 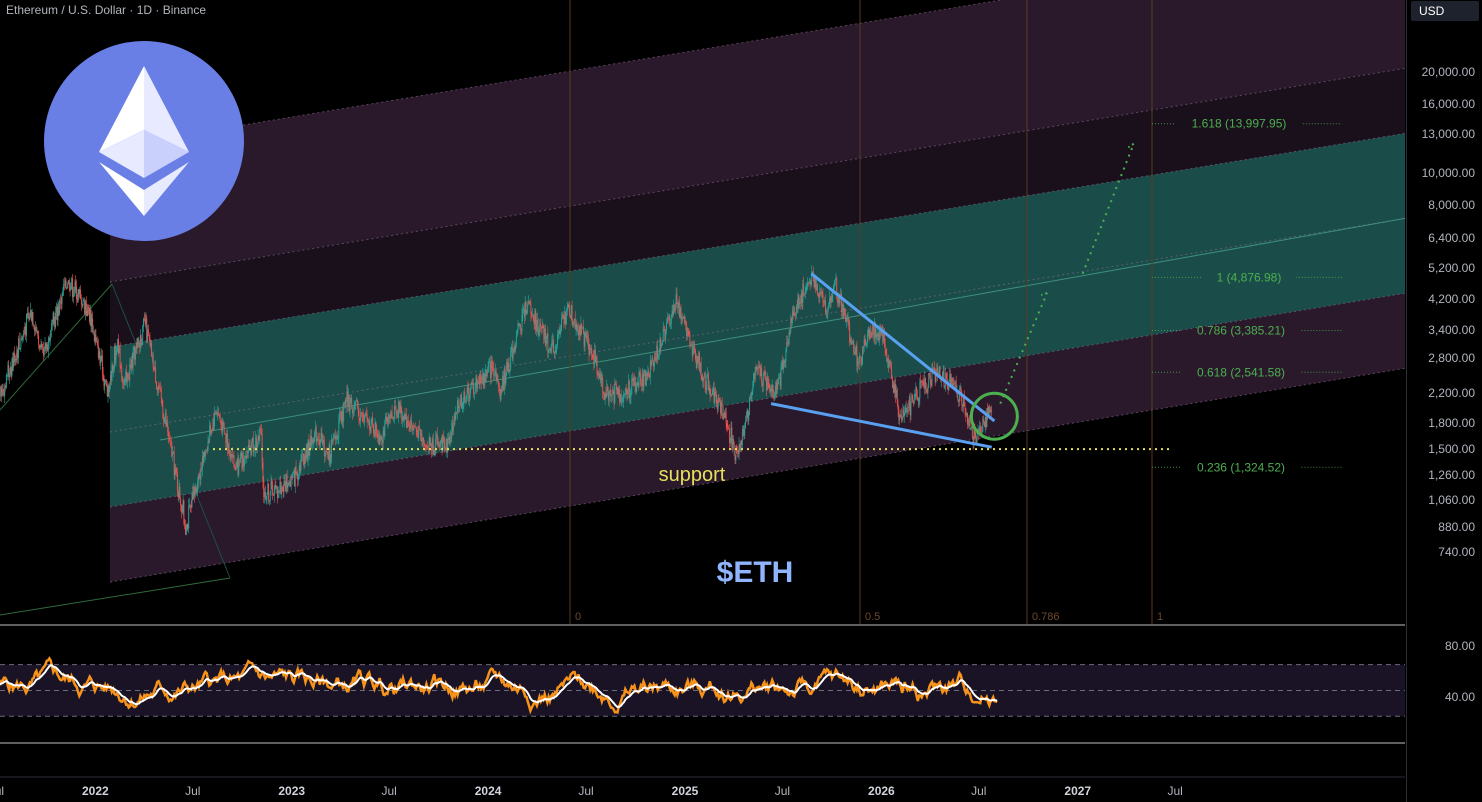 I want to click on currency-label: USD, so click(x=1445, y=11).